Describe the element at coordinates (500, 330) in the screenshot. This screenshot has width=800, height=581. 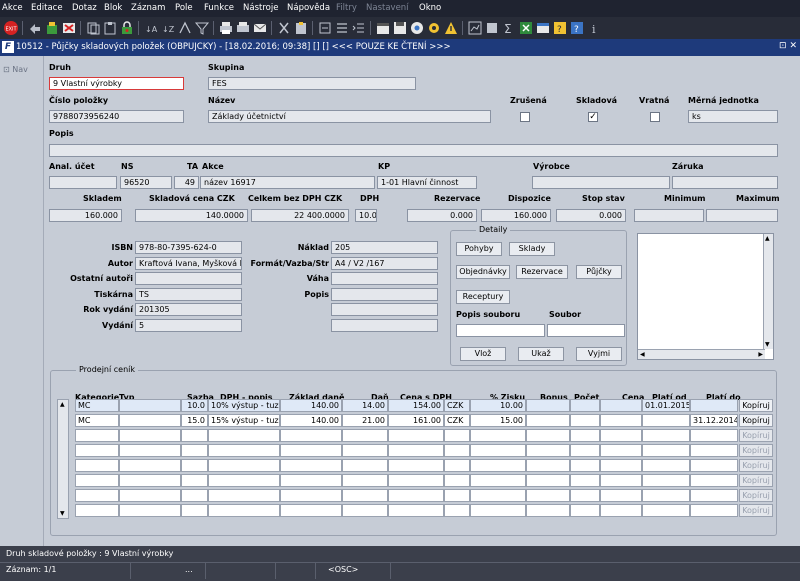
I see `popis-souboru-field` at that location.